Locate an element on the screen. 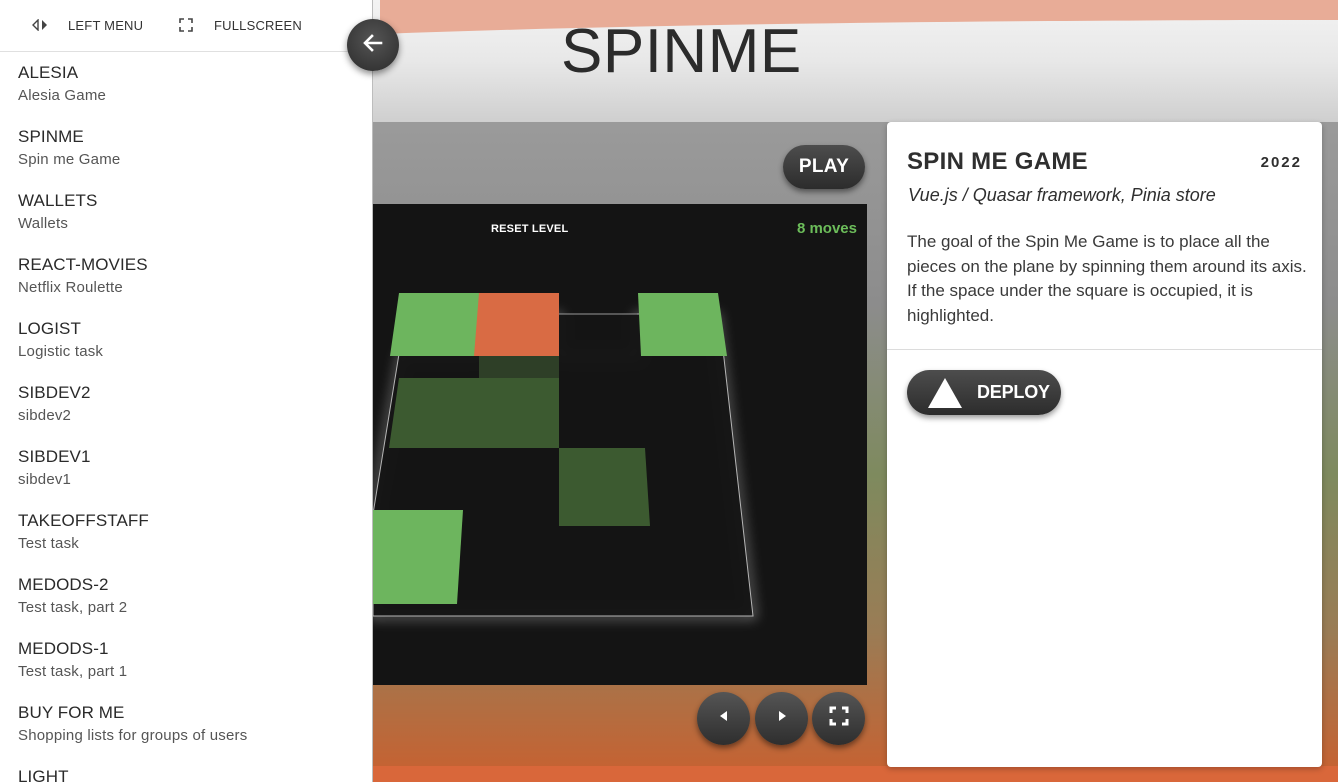 This screenshot has height=782, width=1338. deploy-button: DEPLOY is located at coordinates (984, 392).